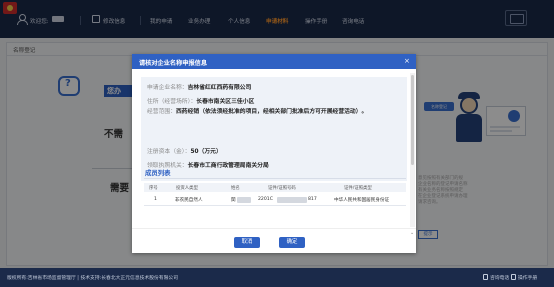 Image resolution: width=554 pixels, height=287 pixels. What do you see at coordinates (219, 88) in the screenshot?
I see `company-name-value: 吉林省红红西药有限公司` at bounding box center [219, 88].